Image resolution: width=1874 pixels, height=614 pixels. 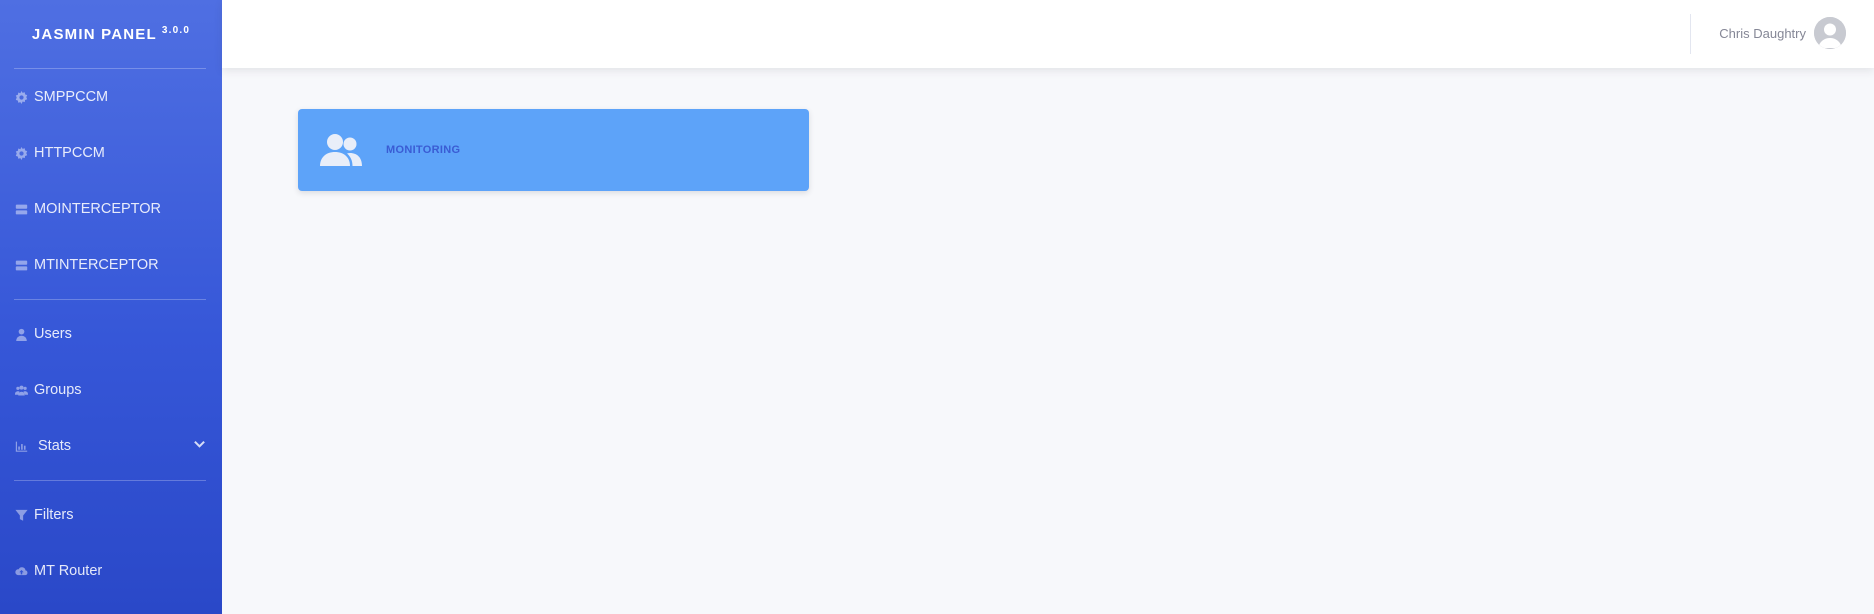 What do you see at coordinates (21, 515) in the screenshot?
I see `filter-icon` at bounding box center [21, 515].